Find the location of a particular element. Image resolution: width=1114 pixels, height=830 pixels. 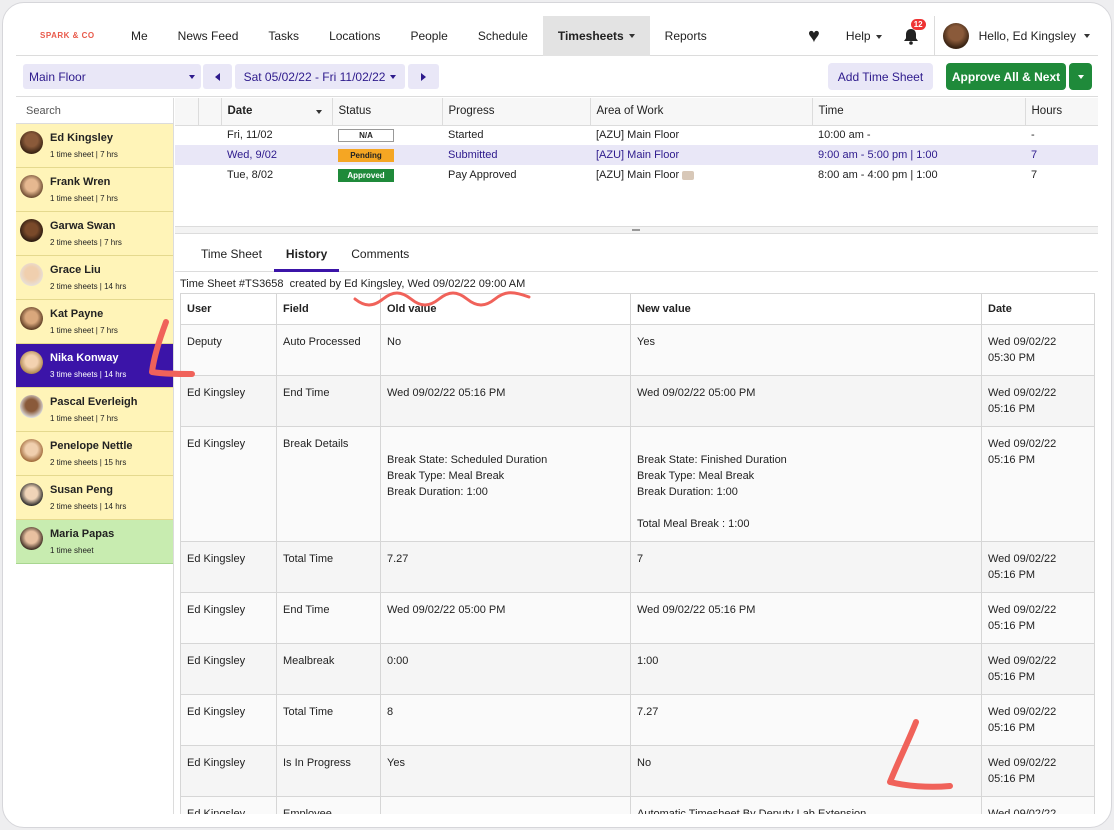

select-column-header is located at coordinates (187, 112).